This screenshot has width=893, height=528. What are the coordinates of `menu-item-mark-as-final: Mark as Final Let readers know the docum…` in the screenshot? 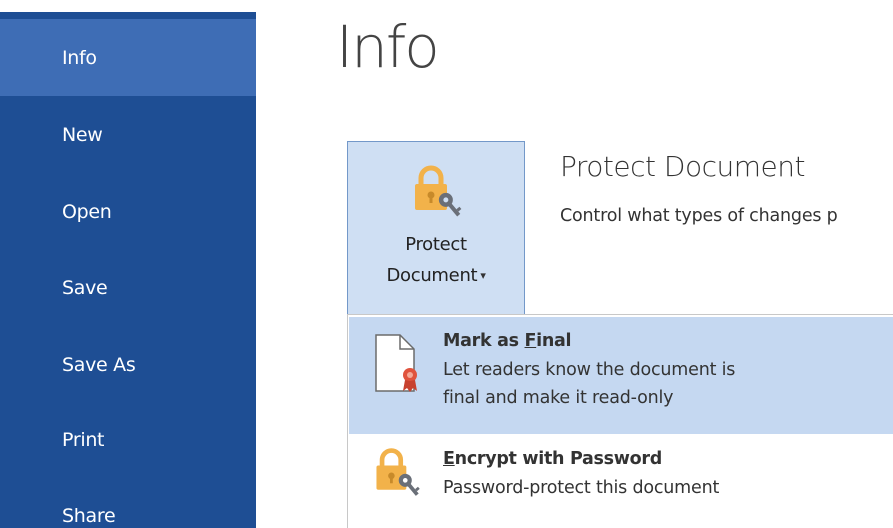 It's located at (621, 375).